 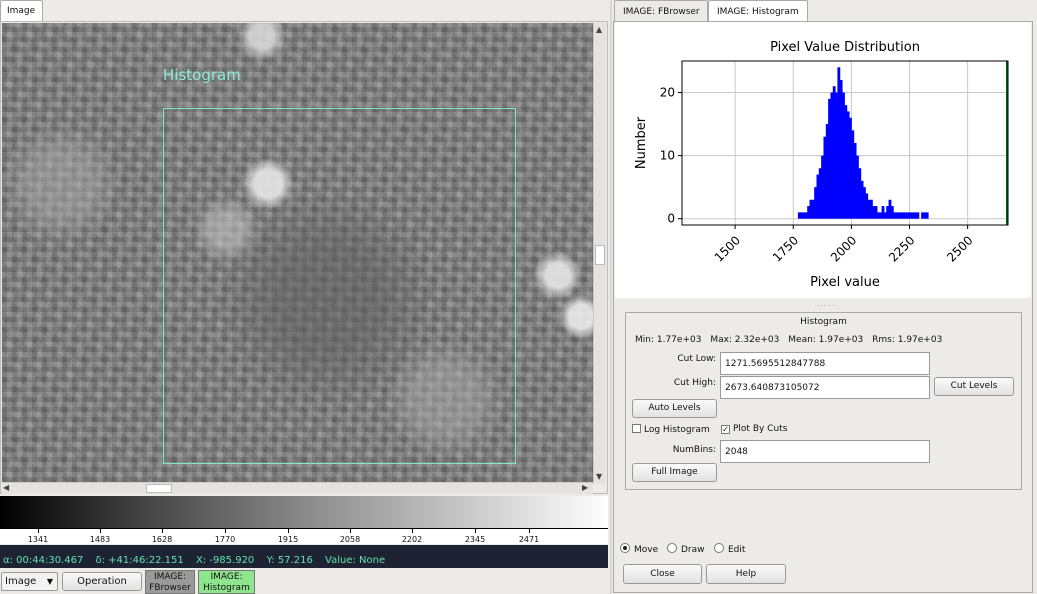 What do you see at coordinates (297, 488) in the screenshot?
I see `horizontal-scrollbar: ◀ ▶` at bounding box center [297, 488].